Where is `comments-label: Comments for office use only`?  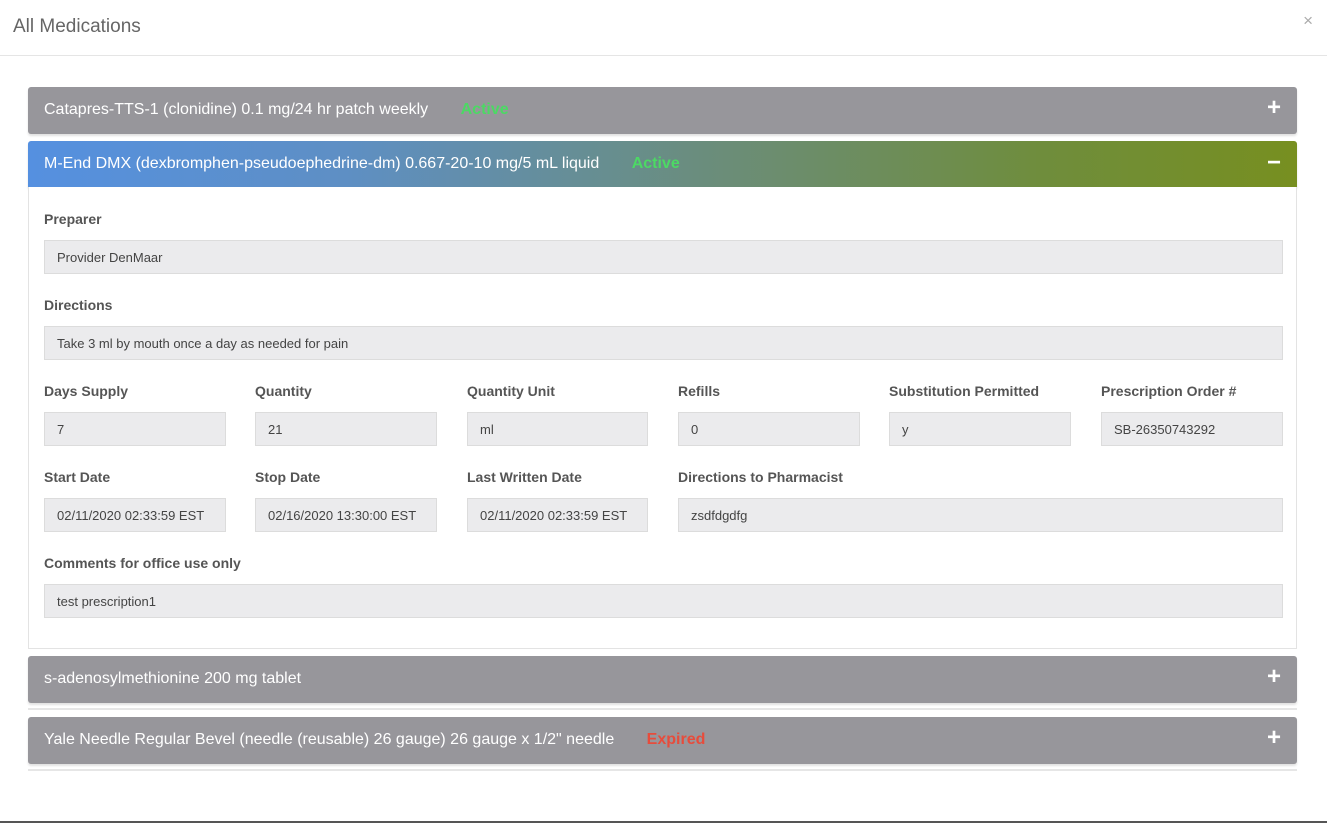
comments-label: Comments for office use only is located at coordinates (142, 563).